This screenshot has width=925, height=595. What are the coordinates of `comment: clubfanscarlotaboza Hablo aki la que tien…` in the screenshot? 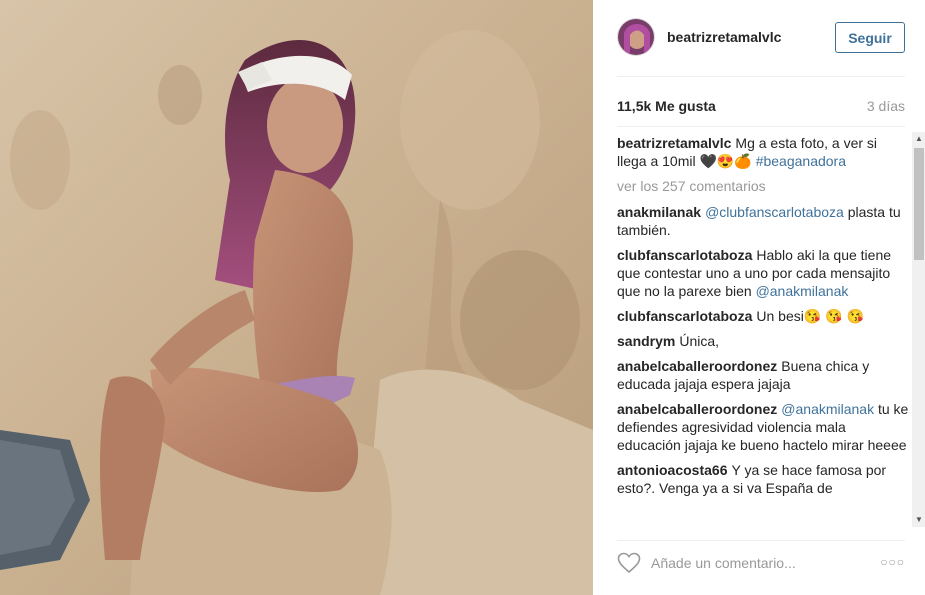 It's located at (763, 273).